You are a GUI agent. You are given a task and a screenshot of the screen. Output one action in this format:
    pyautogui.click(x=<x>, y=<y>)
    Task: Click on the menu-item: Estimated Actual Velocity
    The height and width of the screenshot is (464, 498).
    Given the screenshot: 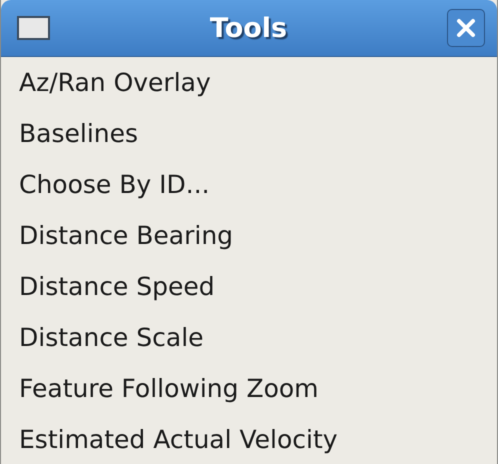 What is the action you would take?
    pyautogui.click(x=249, y=439)
    